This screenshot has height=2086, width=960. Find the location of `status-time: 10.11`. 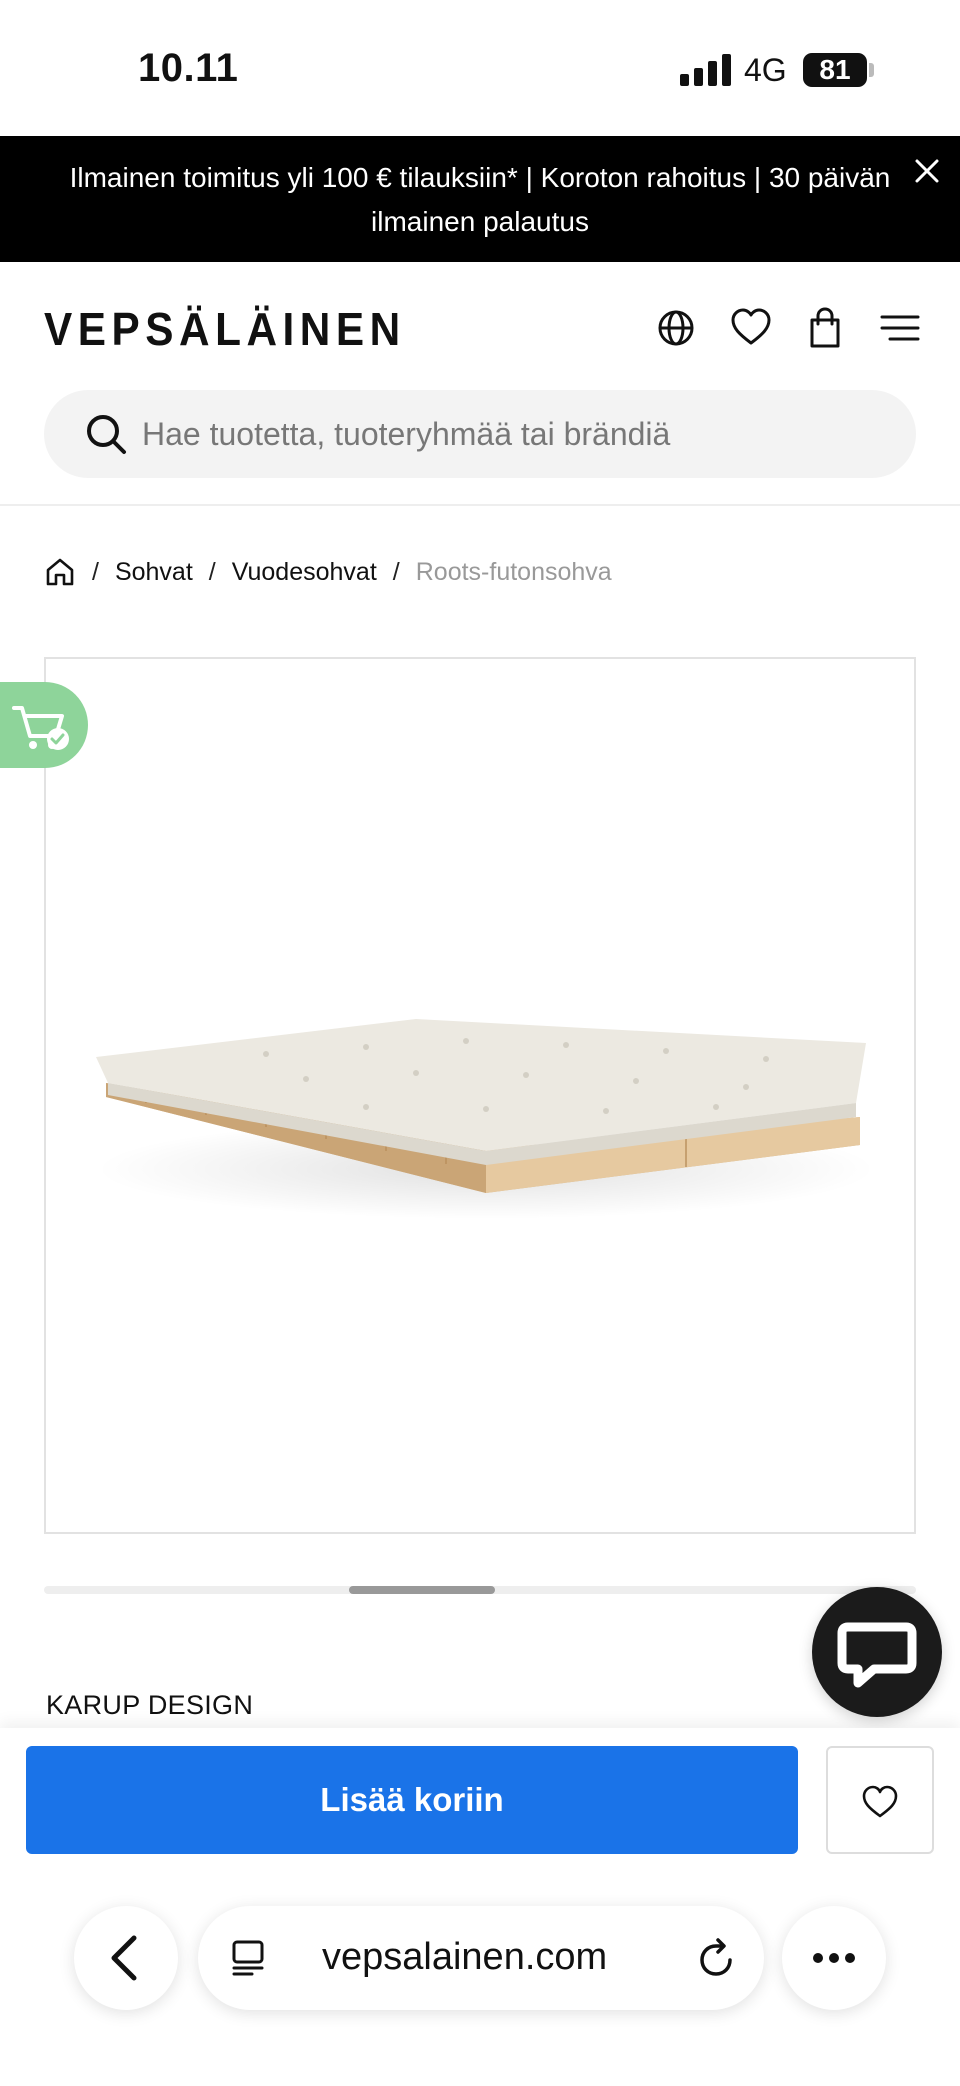

status-time: 10.11 is located at coordinates (188, 68).